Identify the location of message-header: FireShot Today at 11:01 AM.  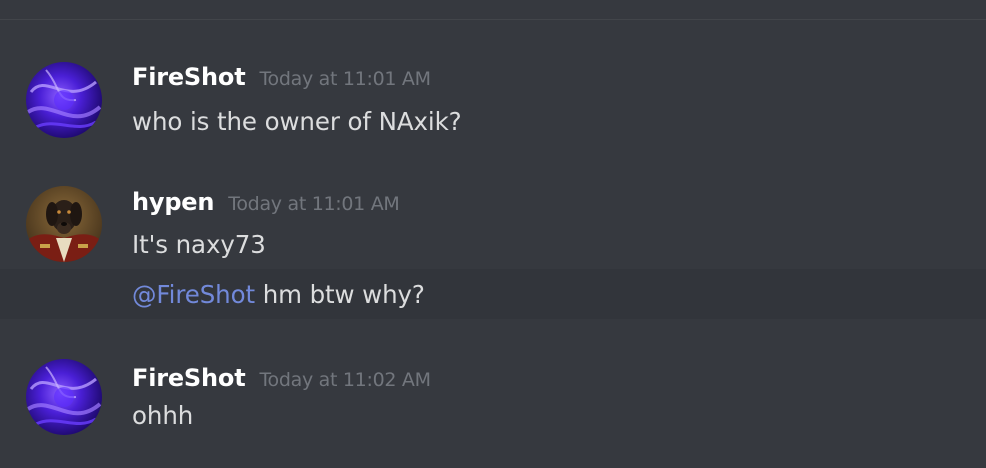
(281, 77).